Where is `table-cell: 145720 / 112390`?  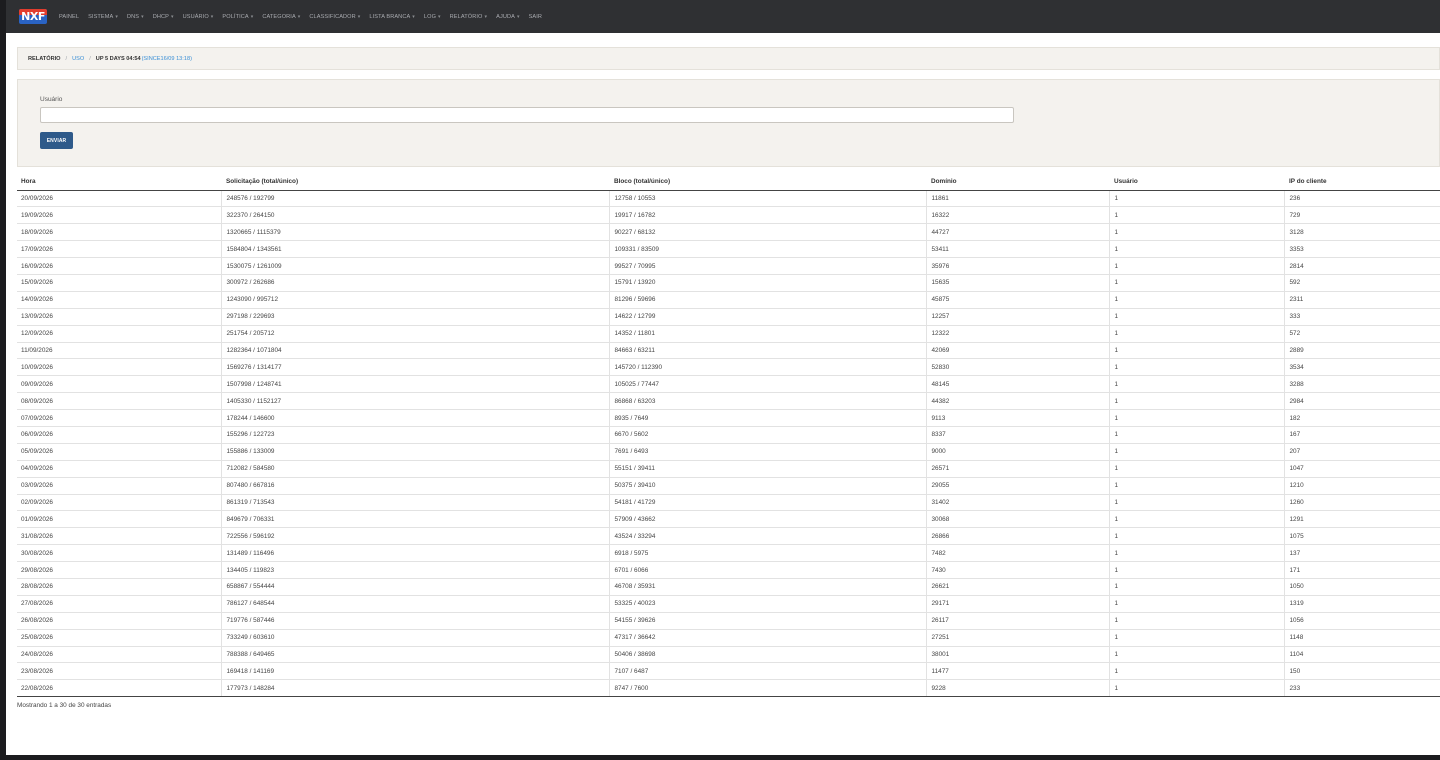 table-cell: 145720 / 112390 is located at coordinates (767, 367).